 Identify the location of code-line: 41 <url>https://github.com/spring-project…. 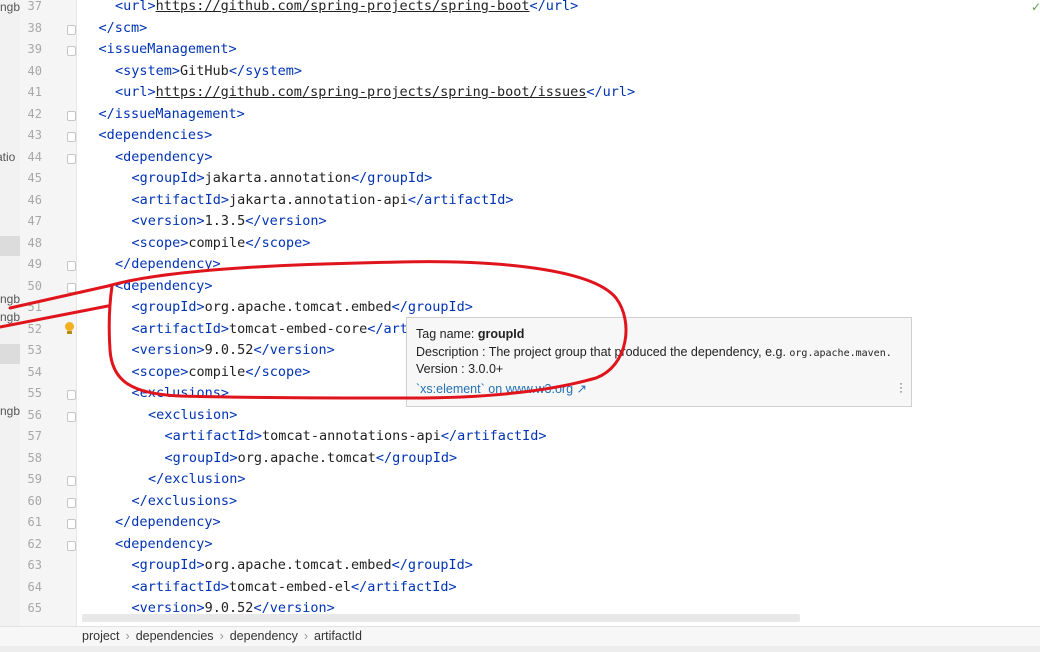
(534, 93).